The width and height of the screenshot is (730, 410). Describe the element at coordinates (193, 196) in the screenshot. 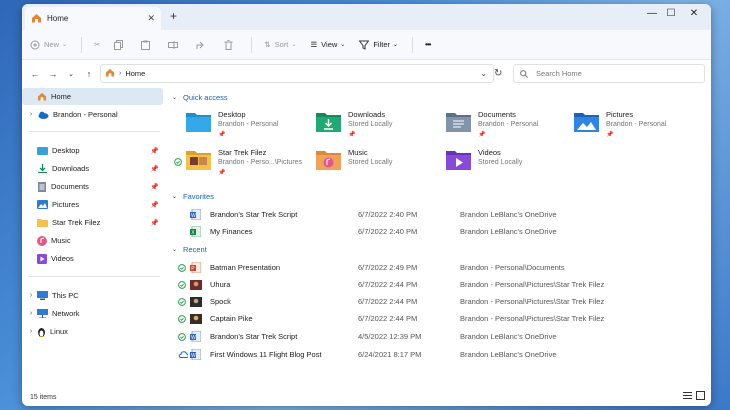

I see `favorites-header: ⌄ Favorites` at that location.